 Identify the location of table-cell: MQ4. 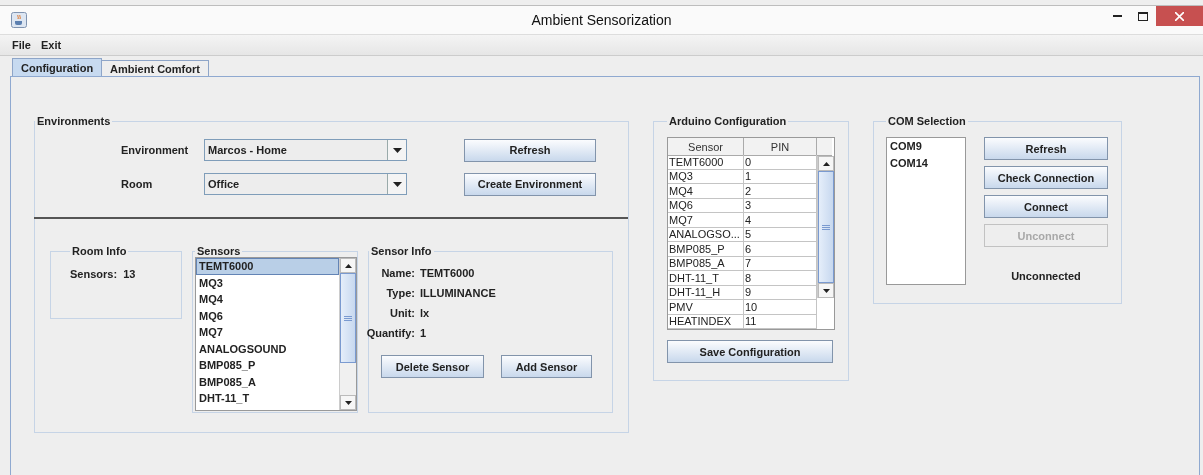
(706, 191).